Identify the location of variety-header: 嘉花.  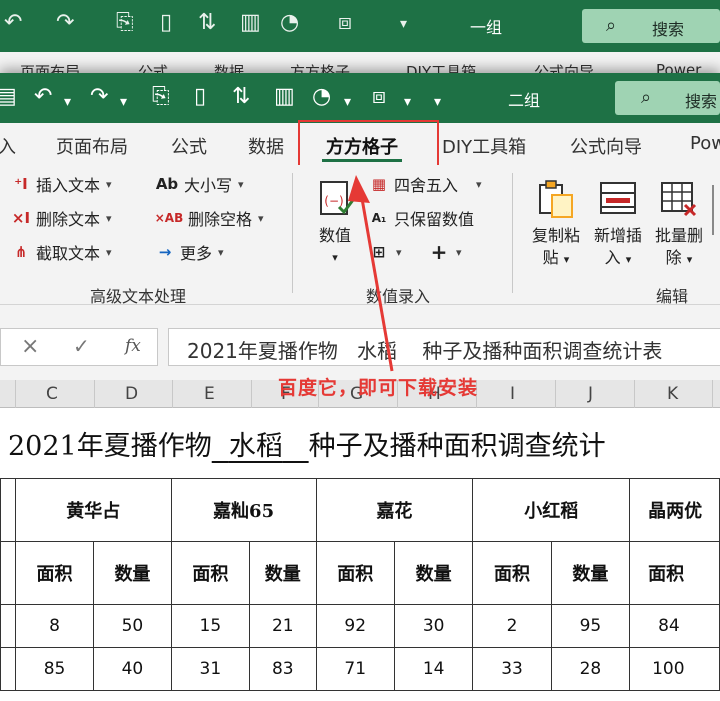
(394, 510).